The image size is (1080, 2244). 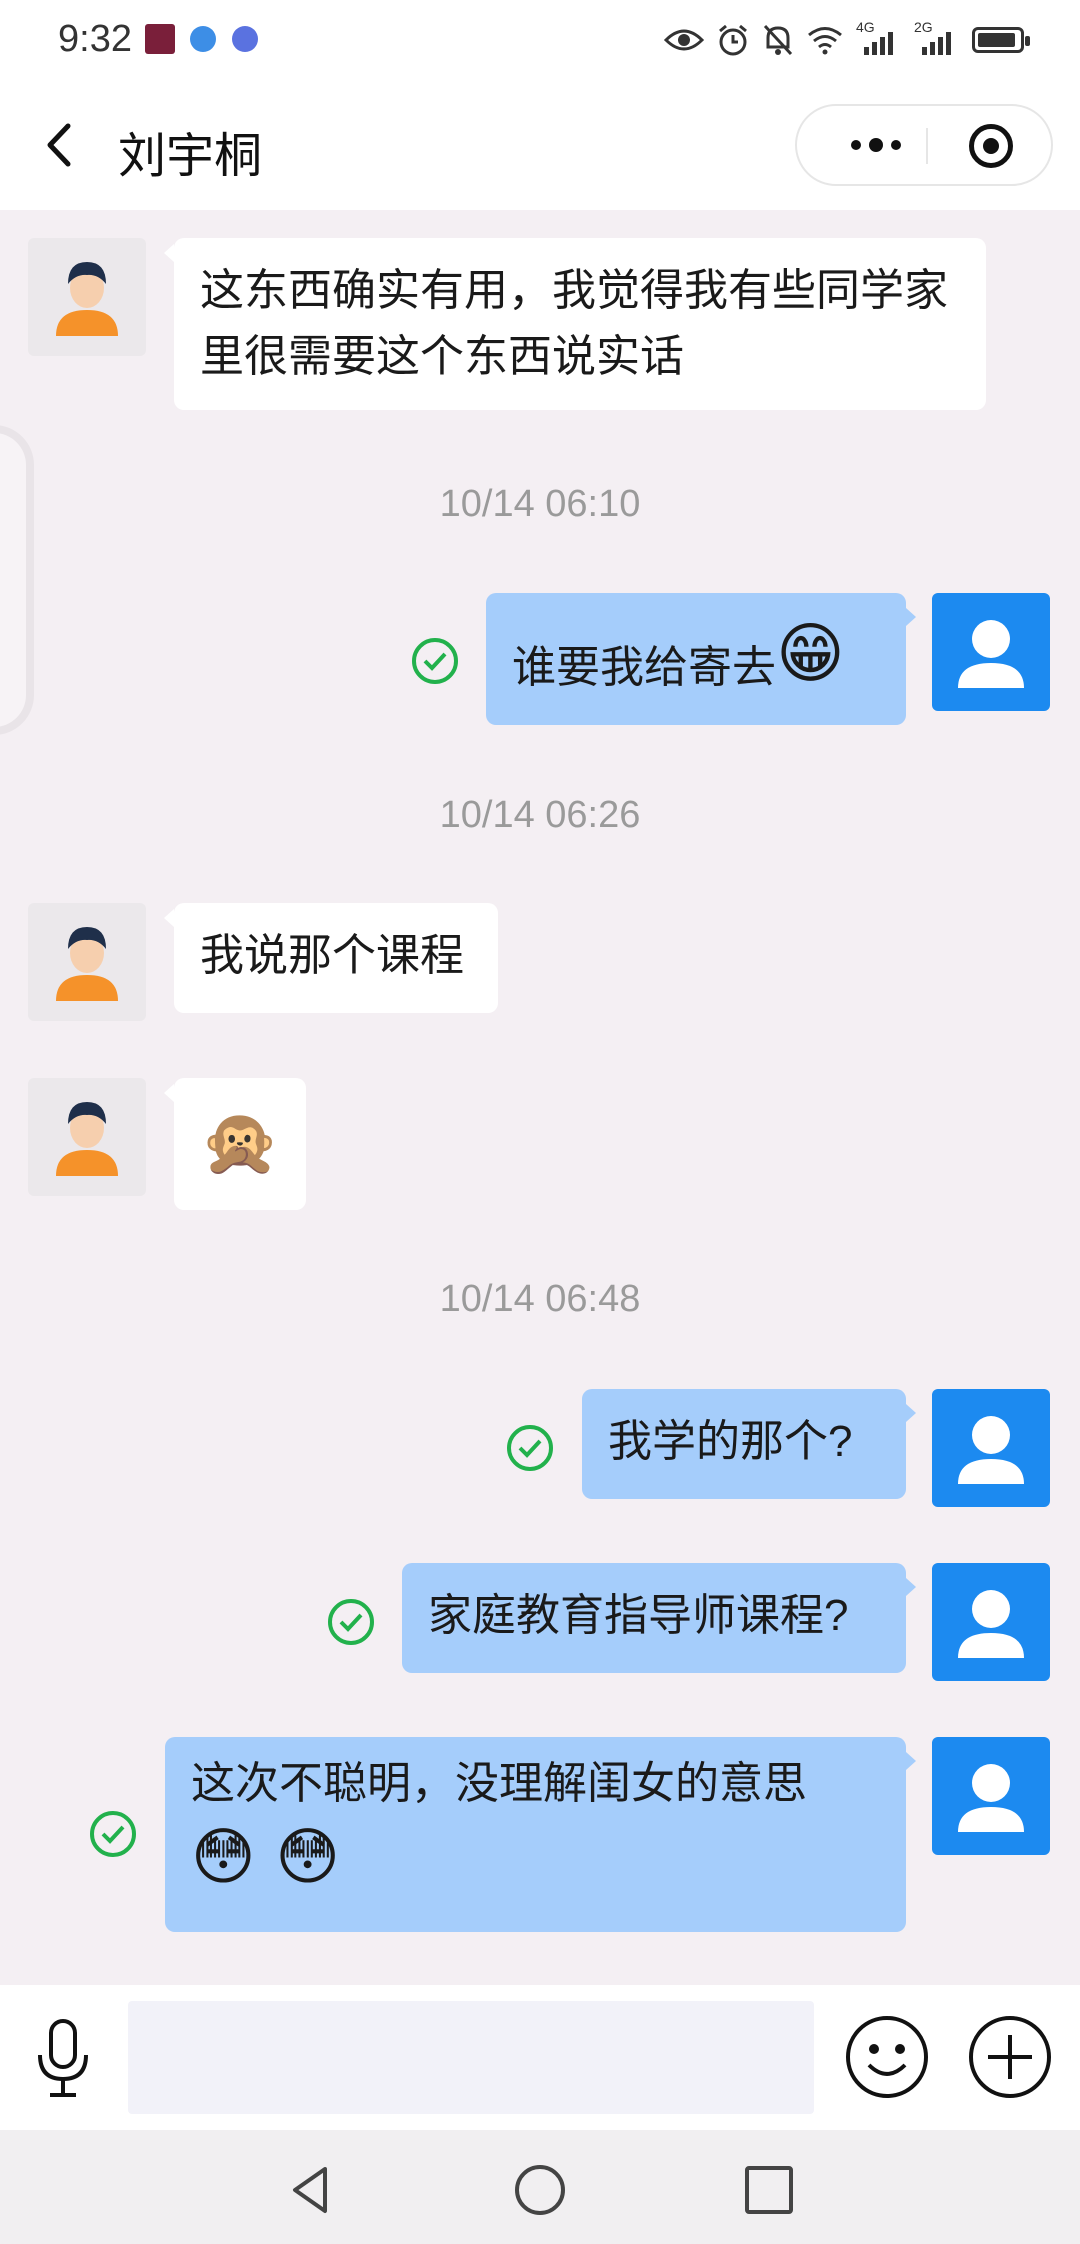 I want to click on speak-no-evil-monkey-emoji: 🙊, so click(x=240, y=1143).